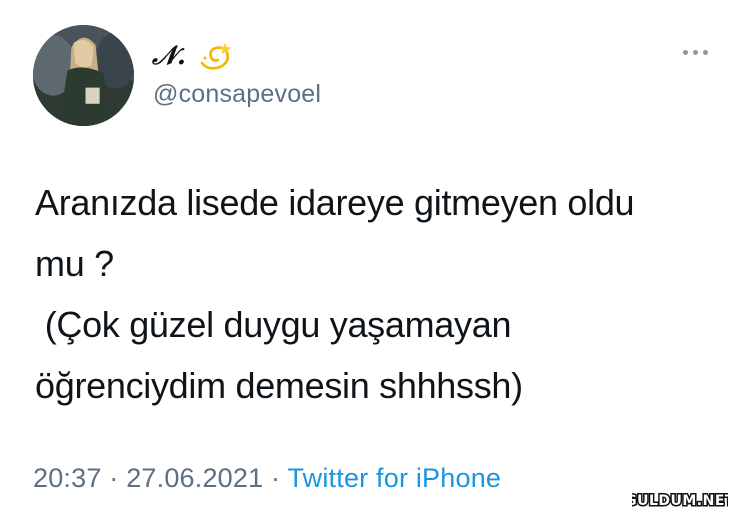 The image size is (732, 519). What do you see at coordinates (699, 52) in the screenshot?
I see `more-options-icon` at bounding box center [699, 52].